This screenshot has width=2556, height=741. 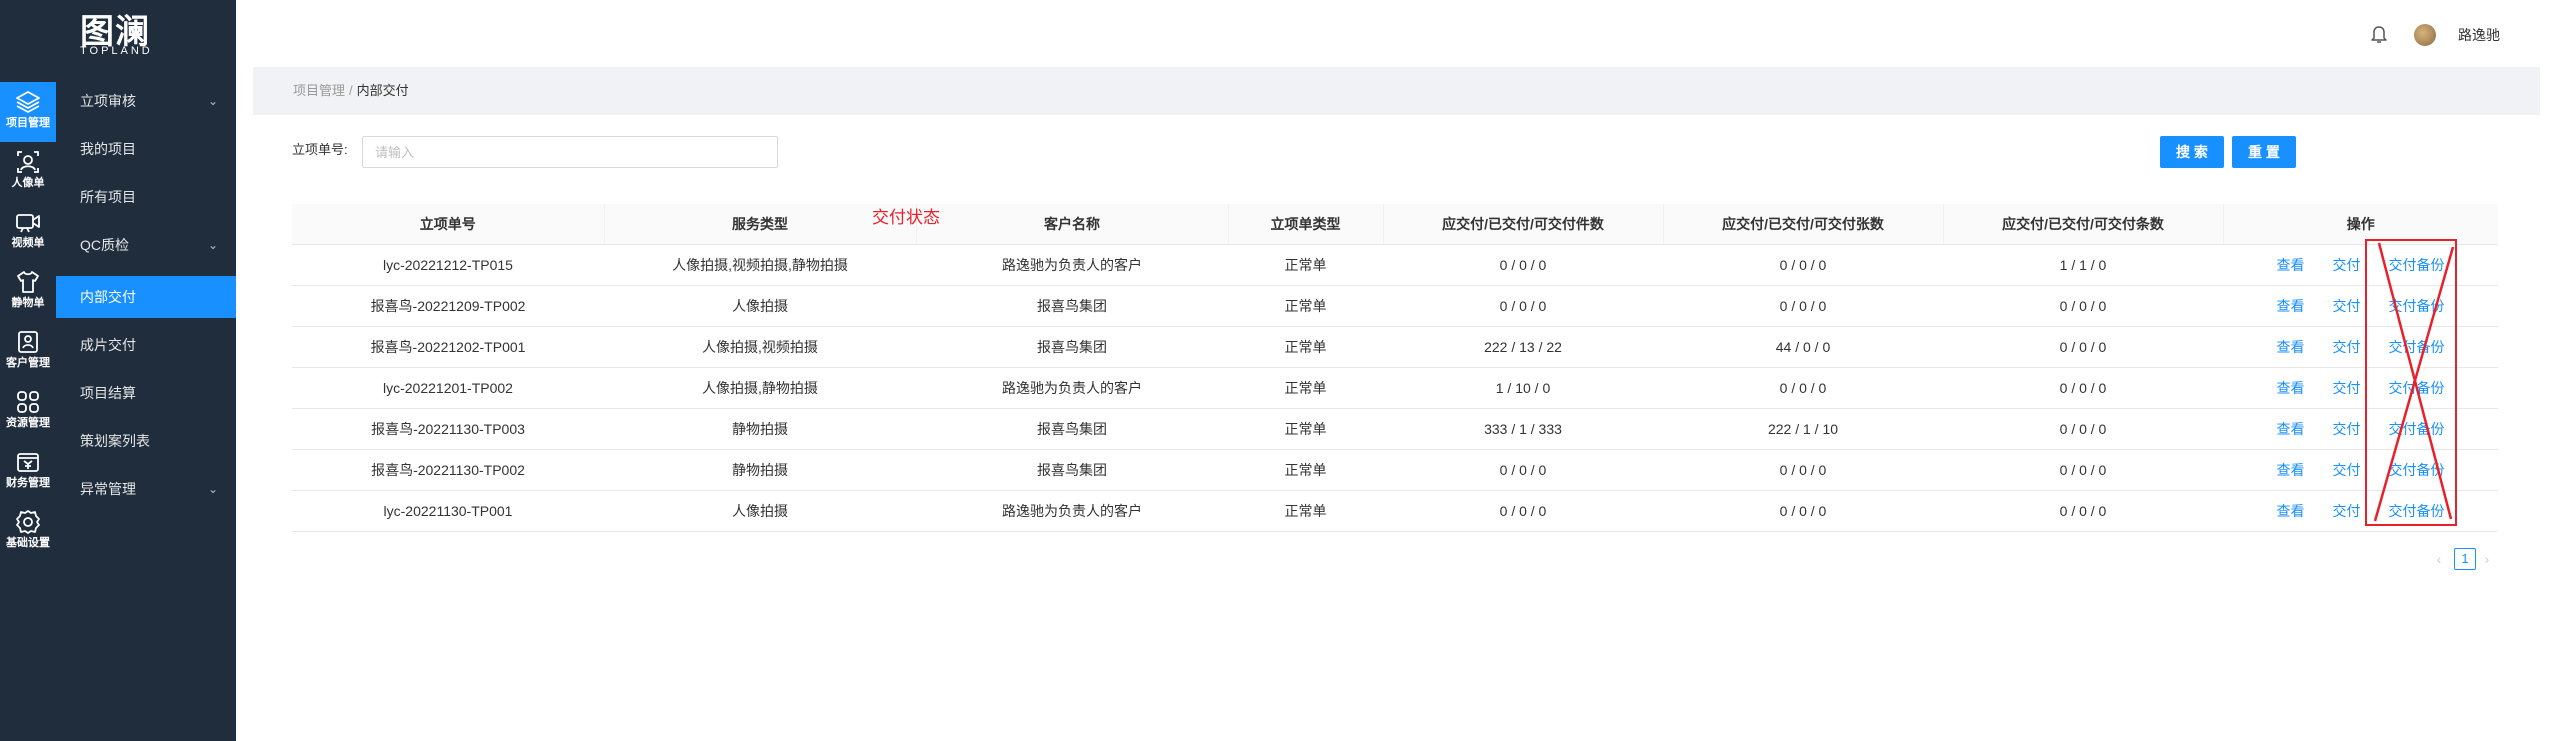 I want to click on menu-item-final-delivery: 成片交付, so click(x=146, y=345).